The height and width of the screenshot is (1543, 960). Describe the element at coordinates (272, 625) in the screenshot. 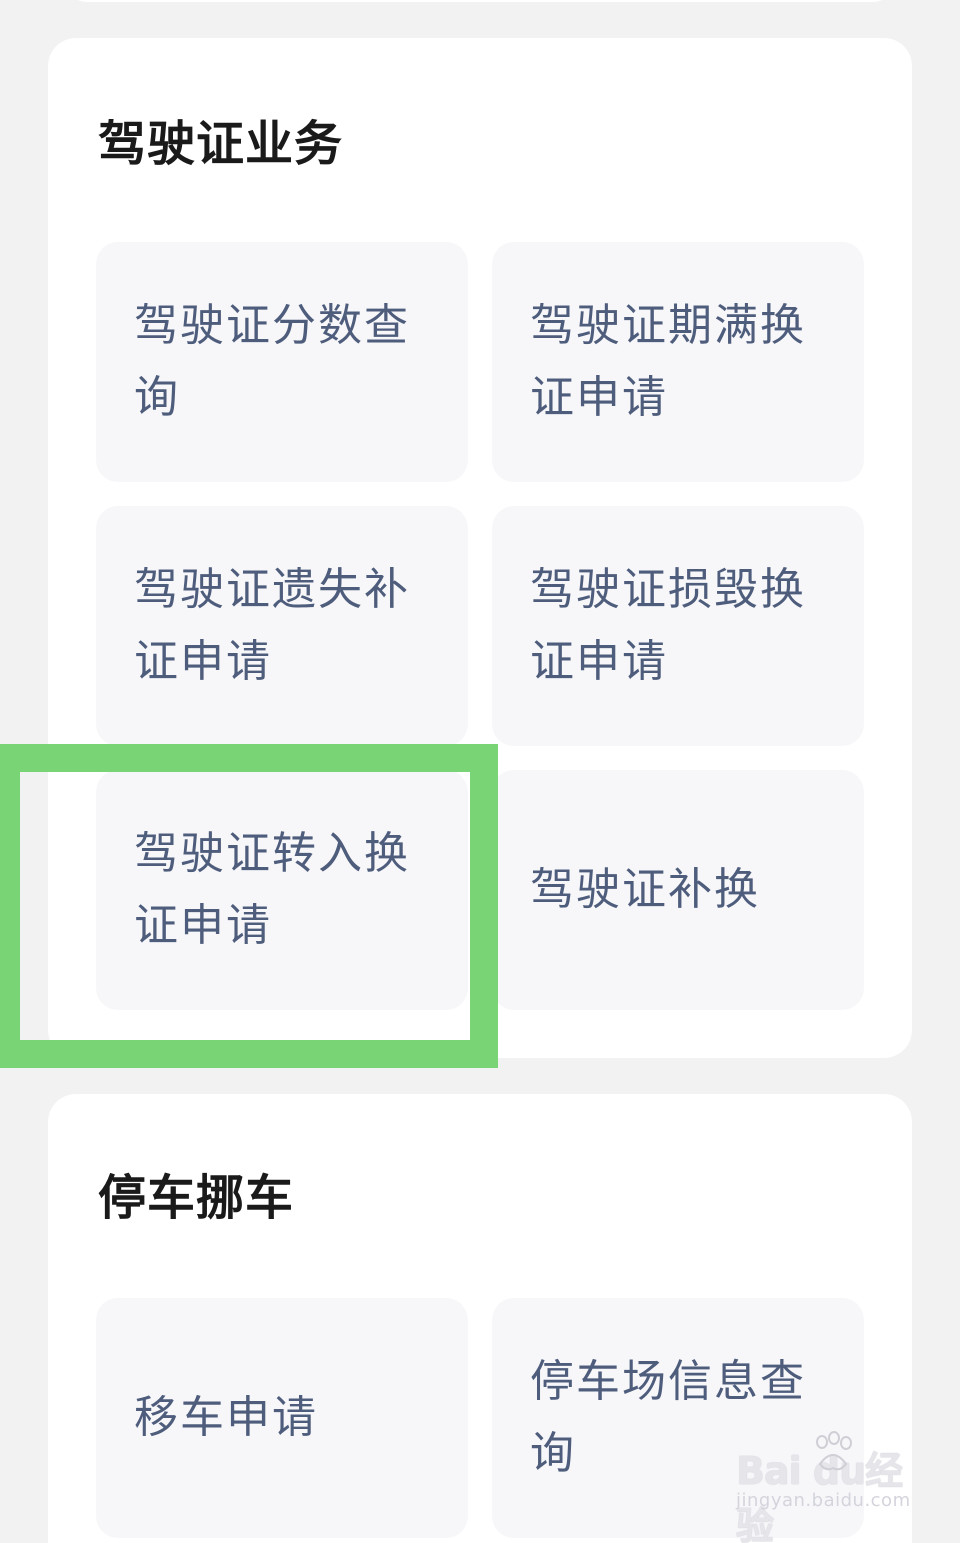

I see `tile-label: 驾驶证遗失补证申请` at that location.